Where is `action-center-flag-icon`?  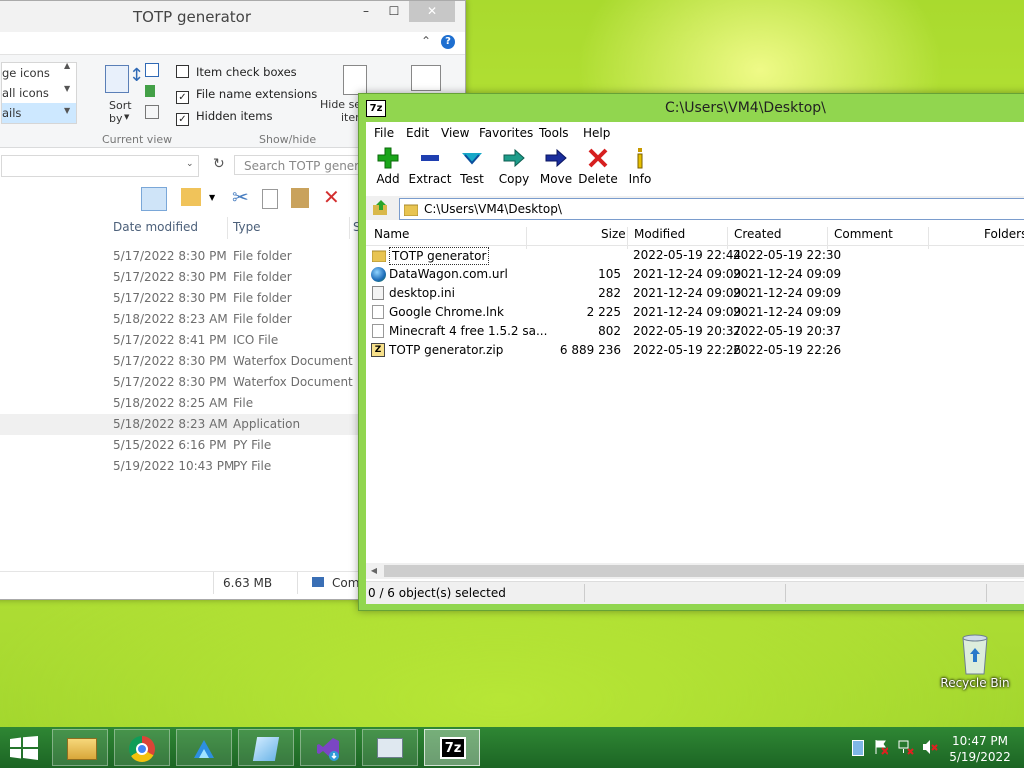
action-center-flag-icon is located at coordinates (881, 747).